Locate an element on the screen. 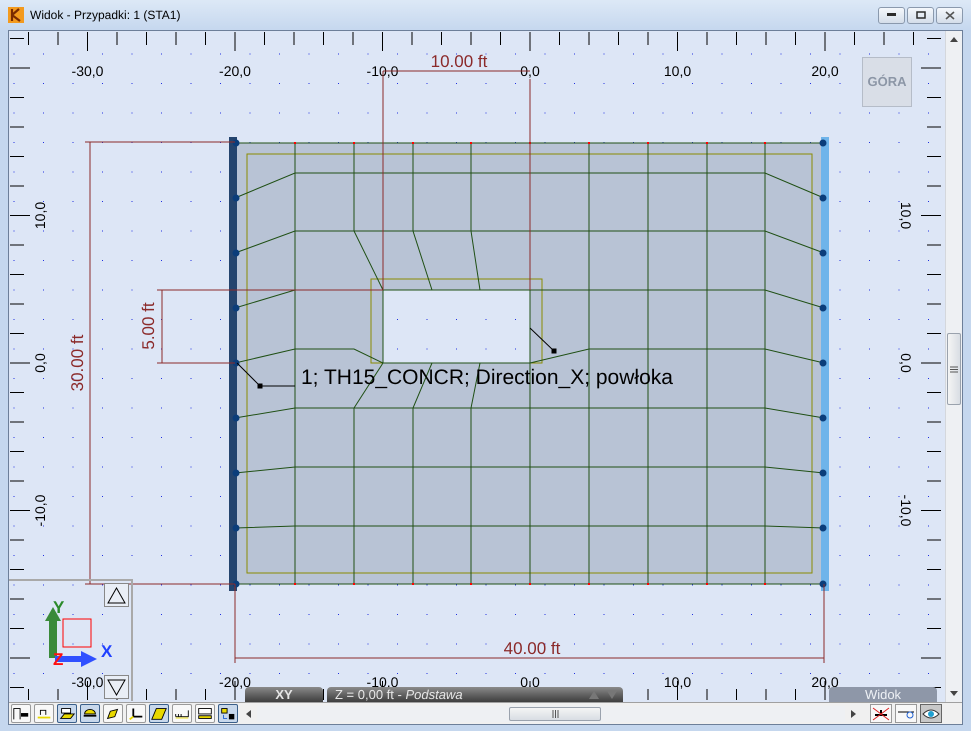 This screenshot has height=731, width=971. scroll-down-button is located at coordinates (116, 687).